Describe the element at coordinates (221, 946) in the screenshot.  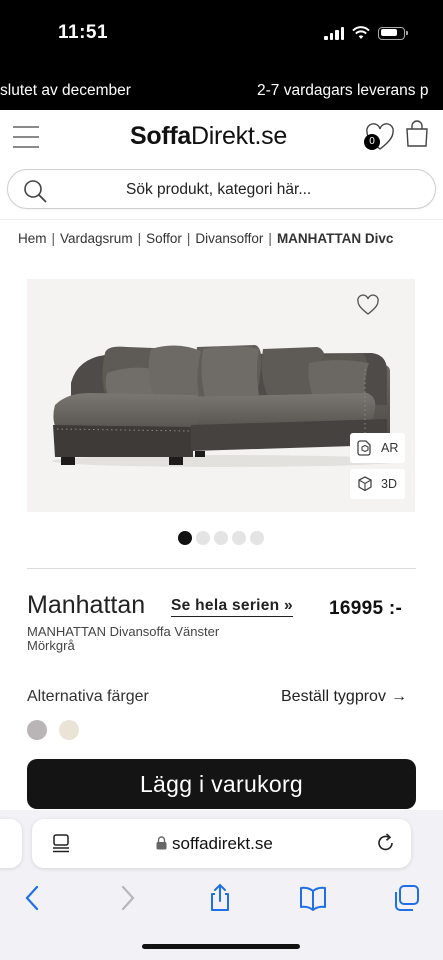
I see `home-indicator` at that location.